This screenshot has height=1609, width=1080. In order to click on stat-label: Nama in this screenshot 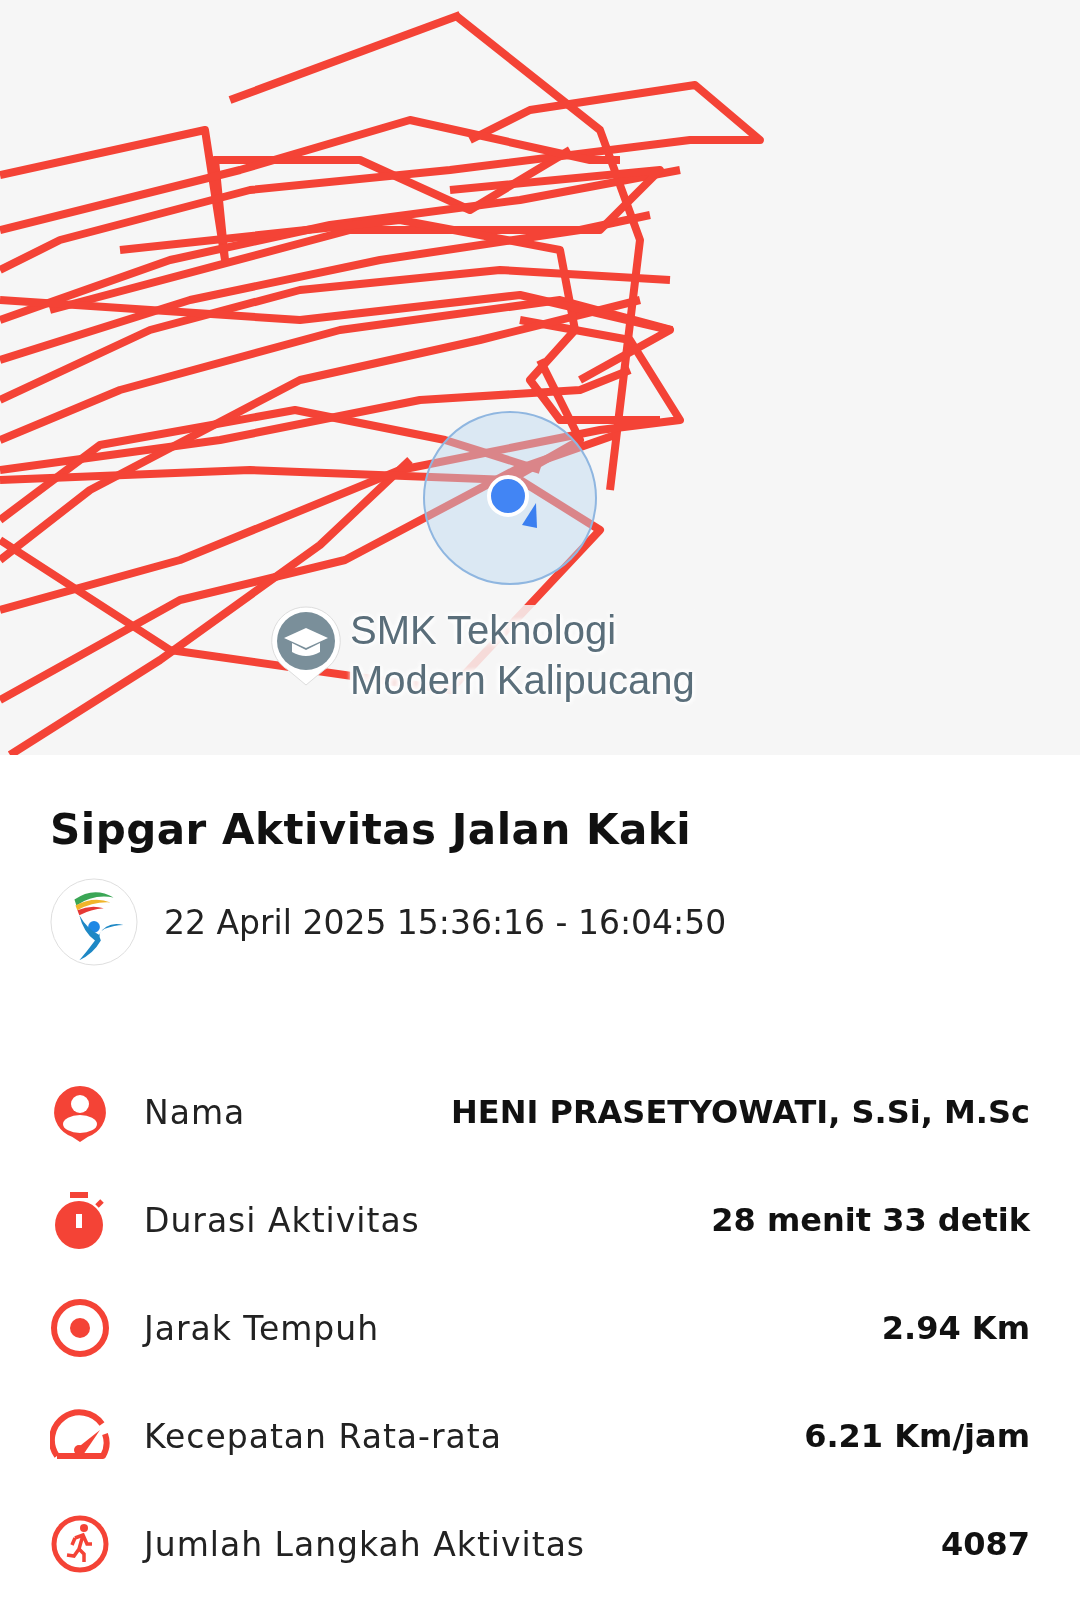, I will do `click(195, 1112)`.